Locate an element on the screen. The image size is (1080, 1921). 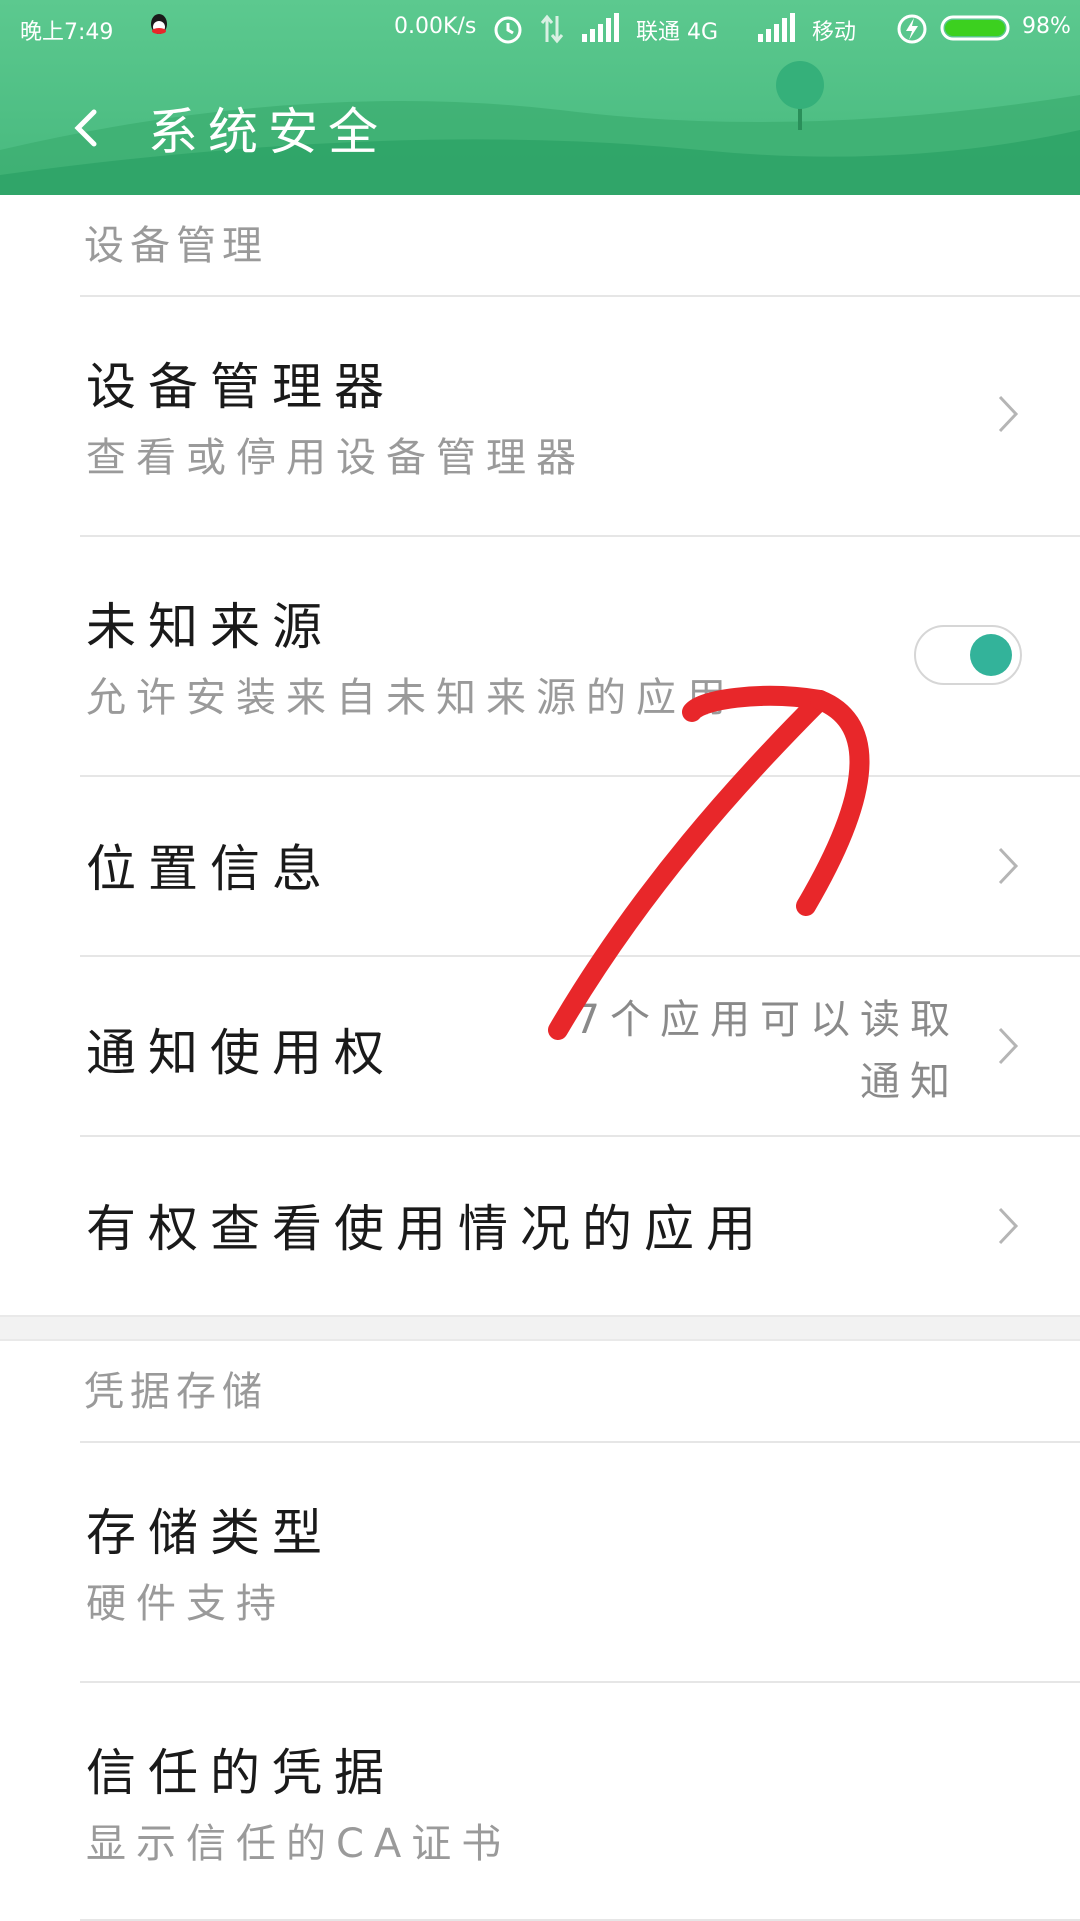
row-label: 位置信息 is located at coordinates (210, 869).